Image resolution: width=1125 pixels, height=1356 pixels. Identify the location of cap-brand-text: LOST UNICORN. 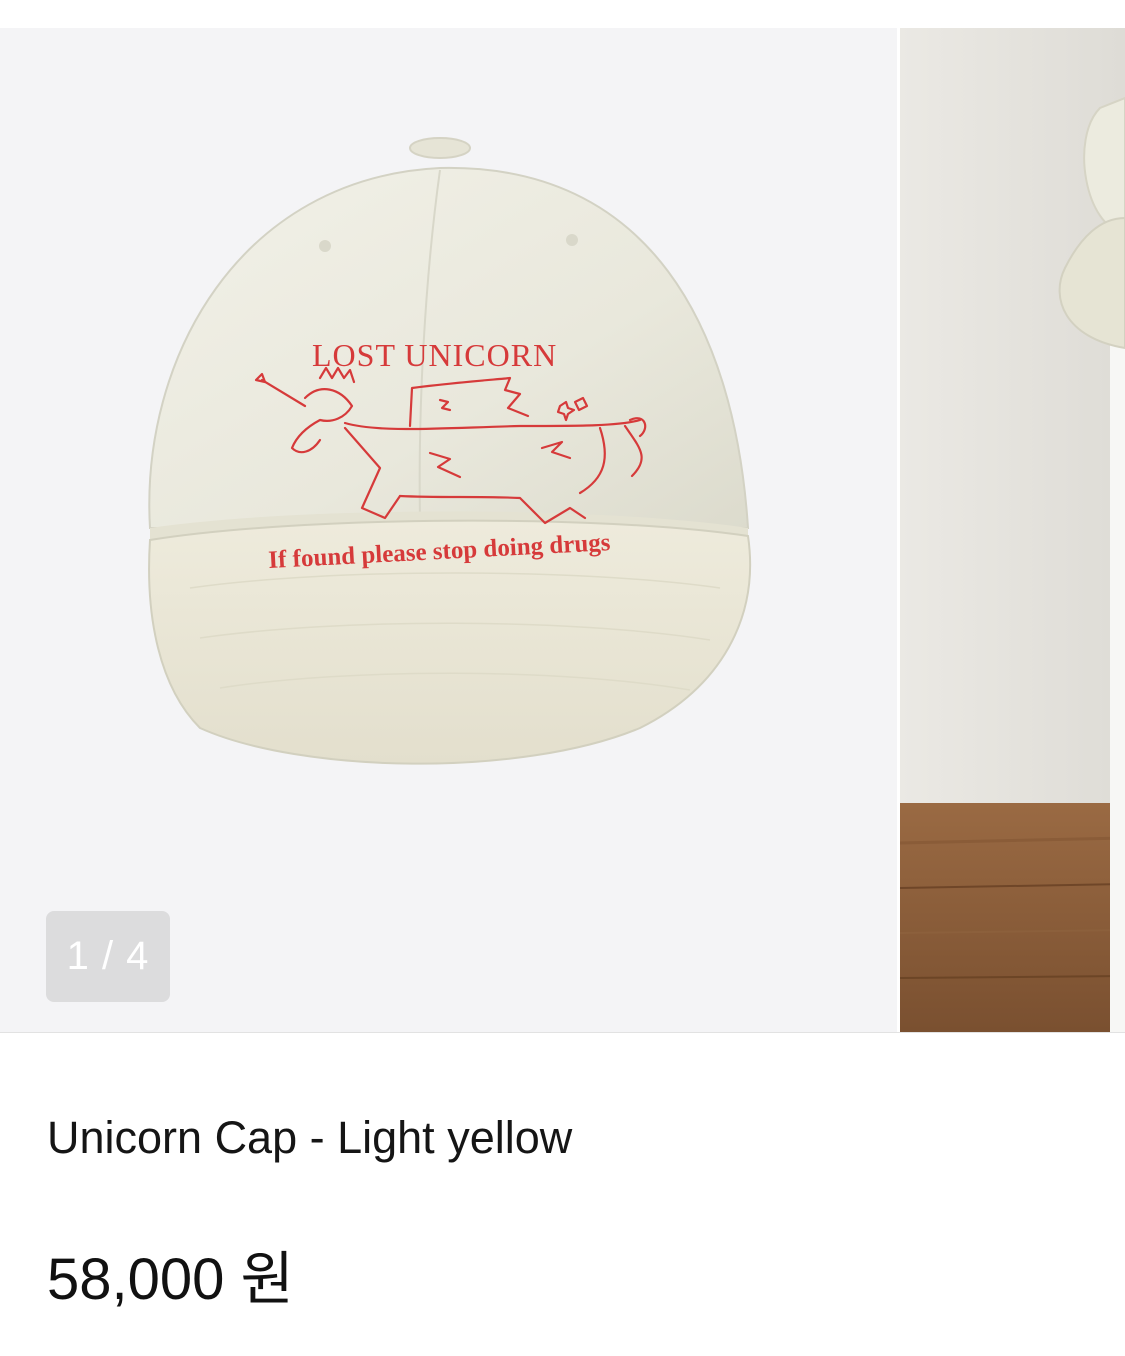
(434, 355).